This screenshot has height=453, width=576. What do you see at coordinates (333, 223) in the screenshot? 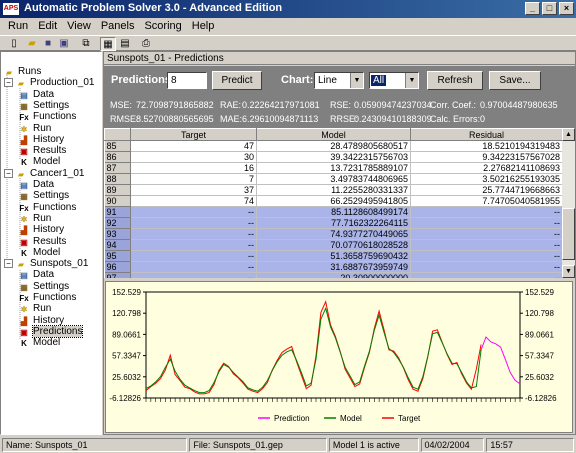
I see `table-row: 92 -- 77.7162322264115 --` at bounding box center [333, 223].